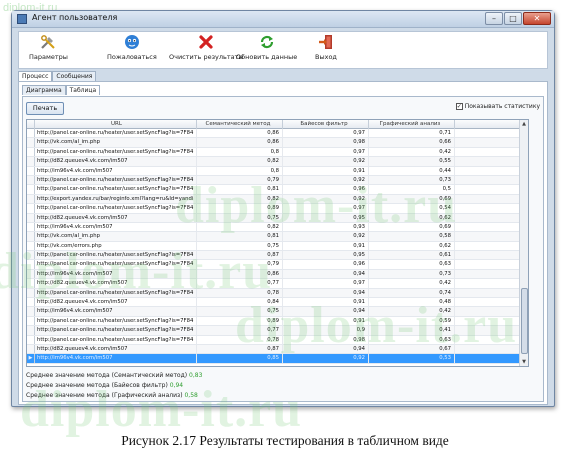  Describe the element at coordinates (116, 124) in the screenshot. I see `column-header-url: URL` at that location.